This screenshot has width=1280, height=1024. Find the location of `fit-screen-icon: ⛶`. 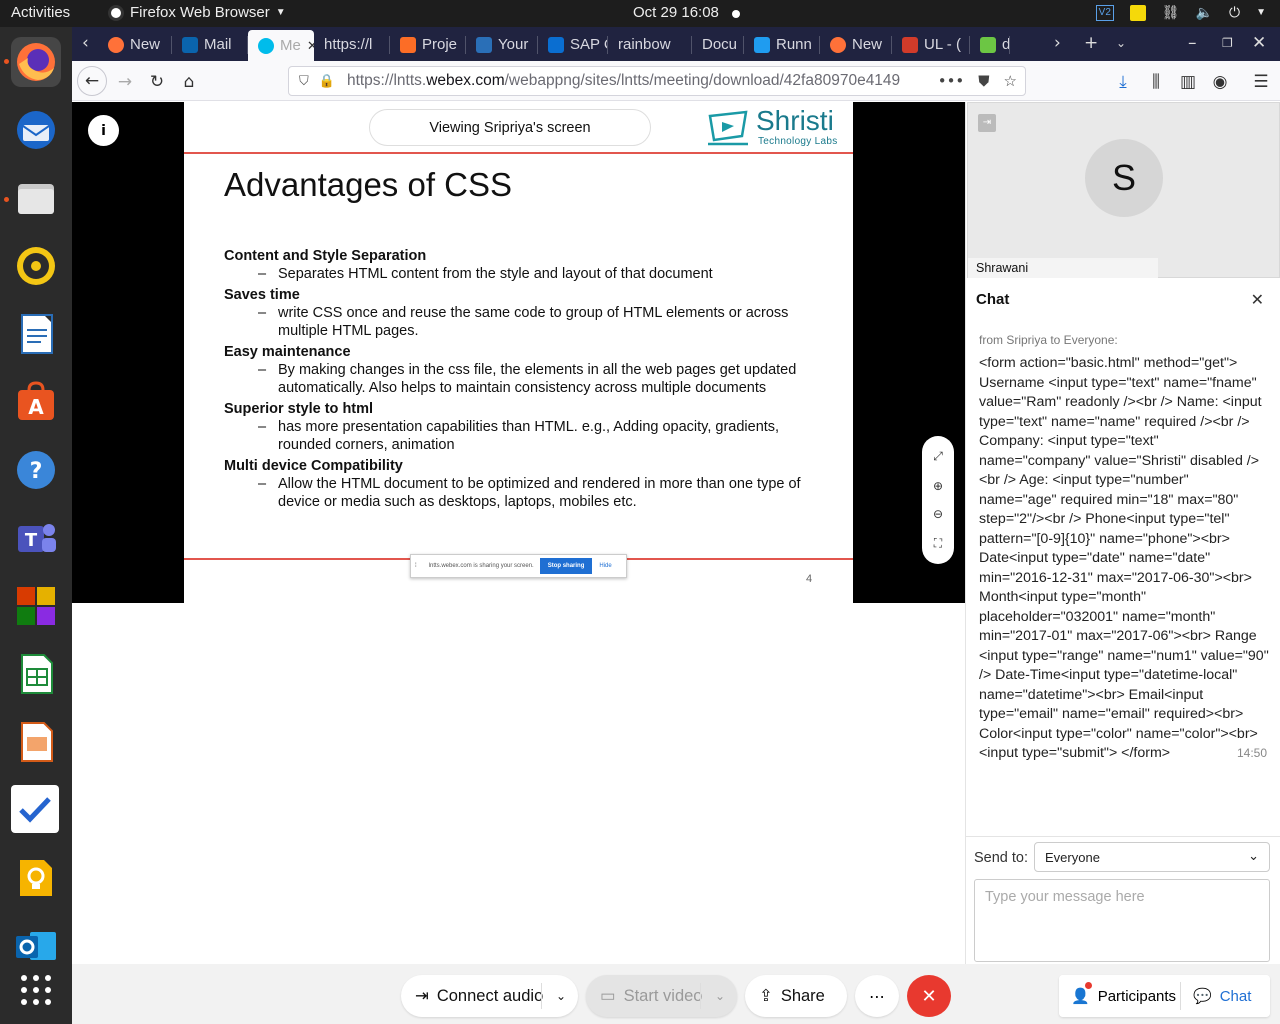

fit-screen-icon: ⛶ is located at coordinates (938, 543).